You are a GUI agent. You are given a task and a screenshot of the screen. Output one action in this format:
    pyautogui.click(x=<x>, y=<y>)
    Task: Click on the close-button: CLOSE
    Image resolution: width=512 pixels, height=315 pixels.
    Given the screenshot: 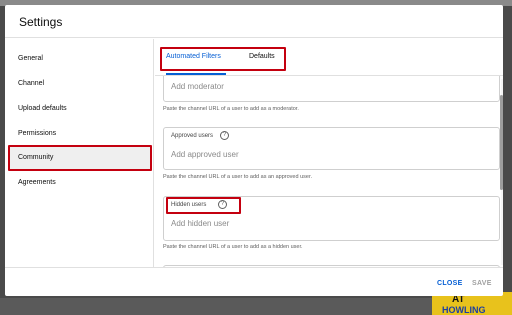 What is the action you would take?
    pyautogui.click(x=450, y=283)
    